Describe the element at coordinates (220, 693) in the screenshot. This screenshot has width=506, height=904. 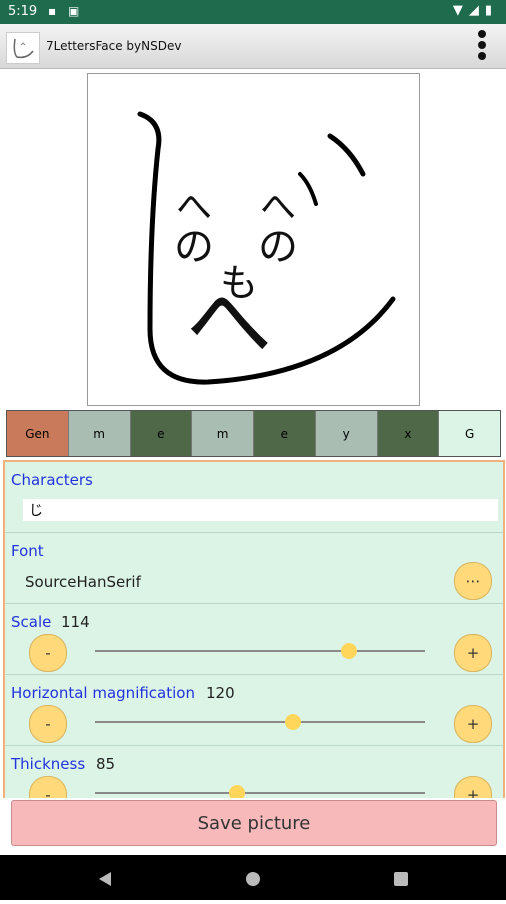
I see `horizontal-value: 120` at that location.